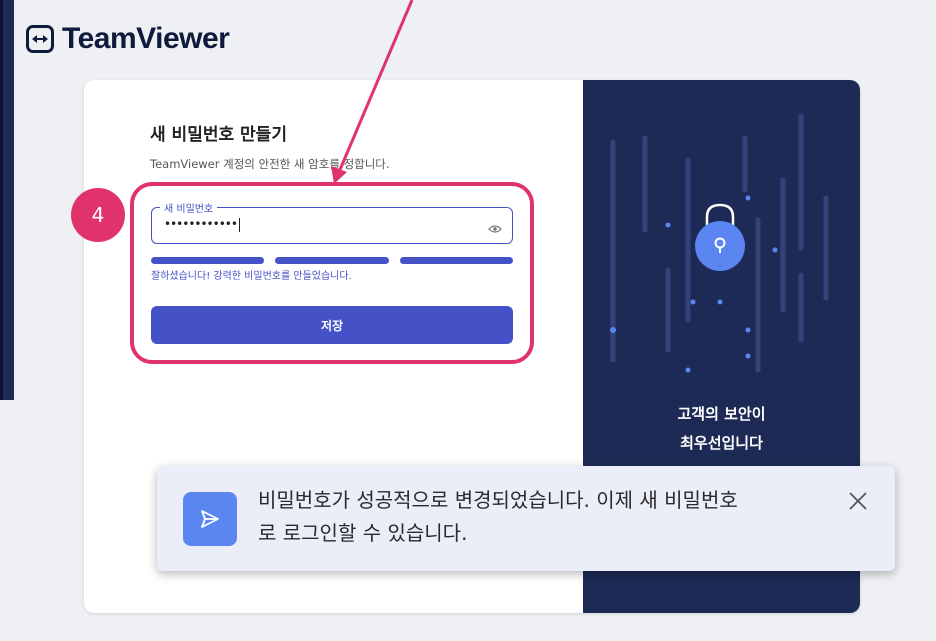  What do you see at coordinates (7, 200) in the screenshot?
I see `background-window-edge` at bounding box center [7, 200].